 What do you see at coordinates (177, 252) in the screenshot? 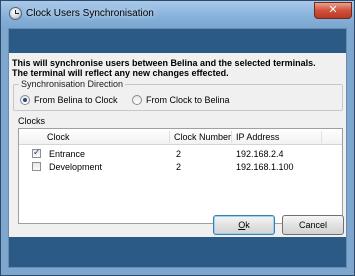
I see `footer-banner` at bounding box center [177, 252].